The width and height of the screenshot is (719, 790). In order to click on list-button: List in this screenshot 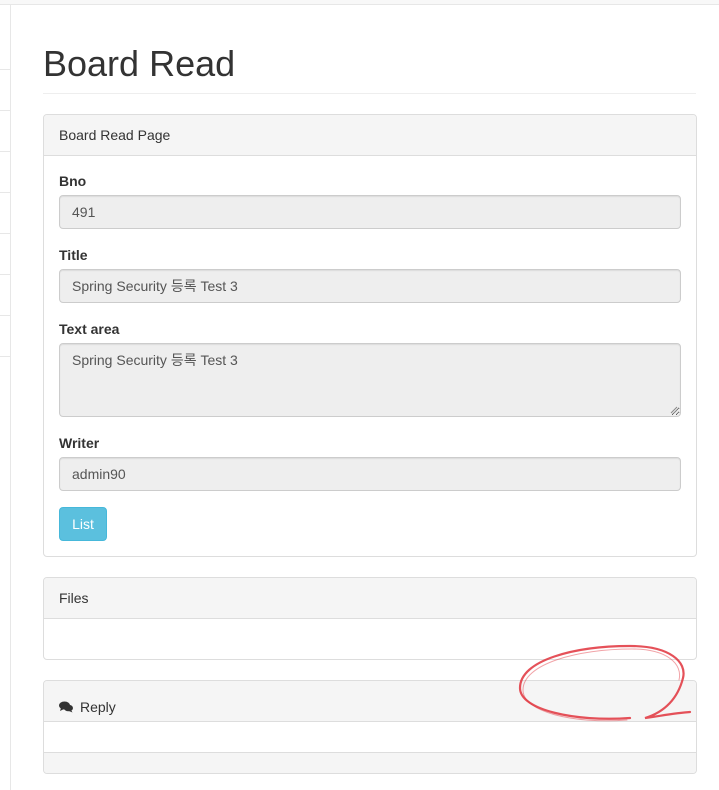, I will do `click(83, 524)`.